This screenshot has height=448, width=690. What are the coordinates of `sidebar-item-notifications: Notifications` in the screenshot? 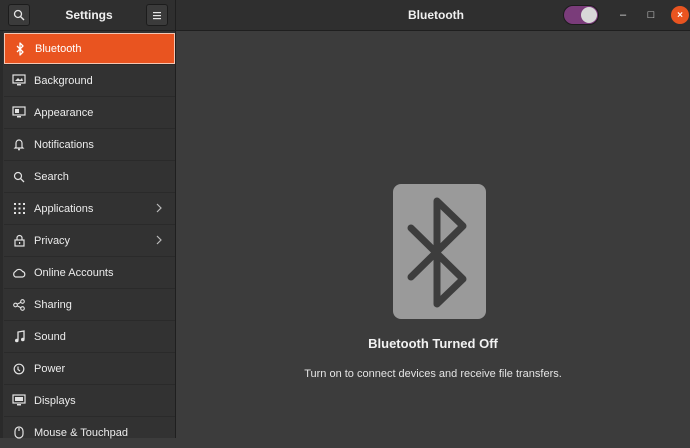 It's located at (89, 144).